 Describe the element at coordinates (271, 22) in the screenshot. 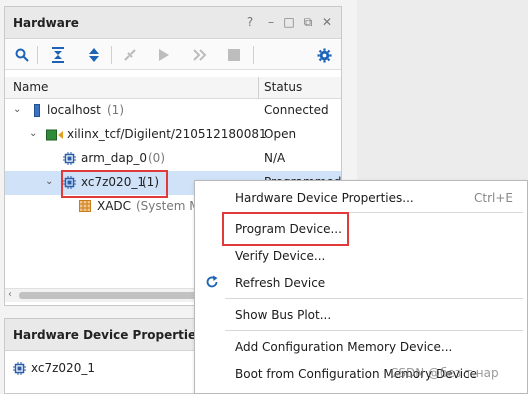

I see `minimize-icon: –` at that location.